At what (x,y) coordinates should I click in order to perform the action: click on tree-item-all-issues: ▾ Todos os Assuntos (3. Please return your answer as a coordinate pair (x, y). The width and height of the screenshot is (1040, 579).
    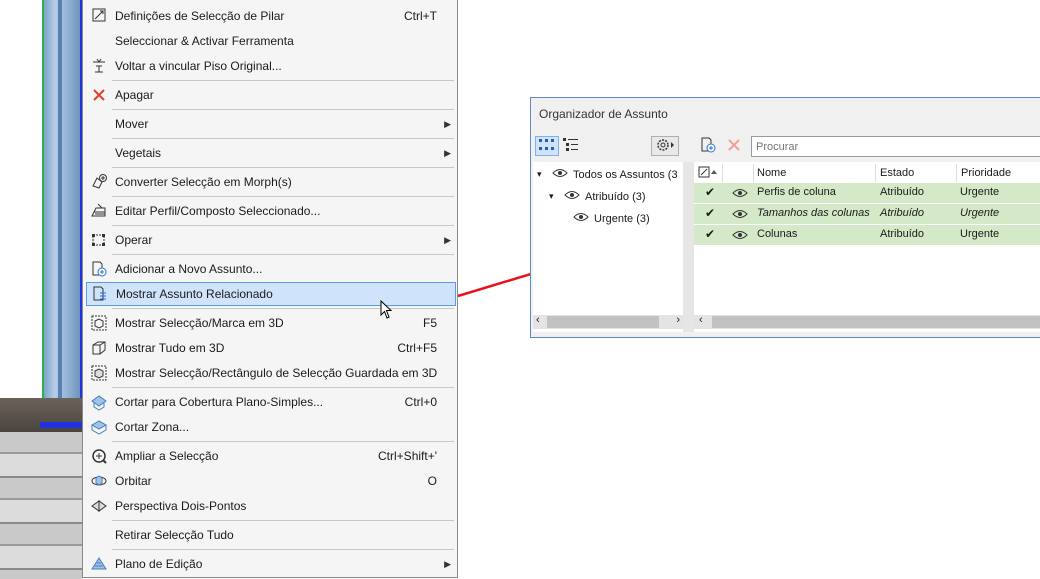
    Looking at the image, I should click on (607, 174).